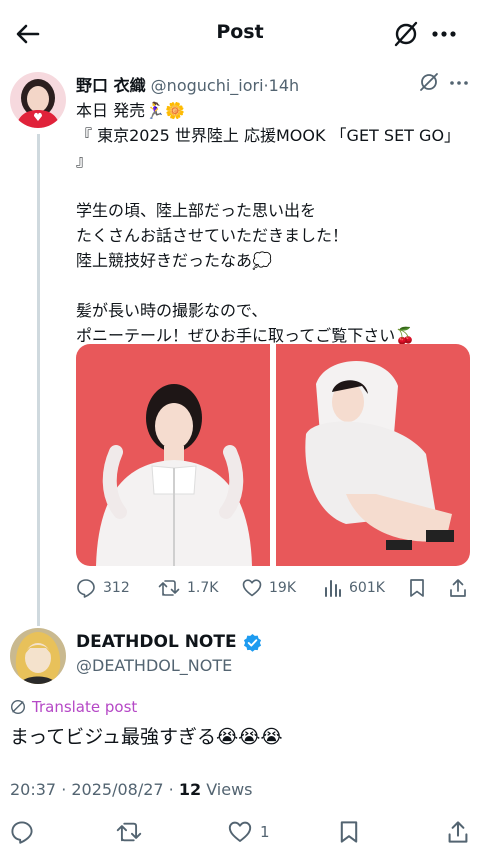 The image size is (480, 860). I want to click on reply-button, so click(26, 832).